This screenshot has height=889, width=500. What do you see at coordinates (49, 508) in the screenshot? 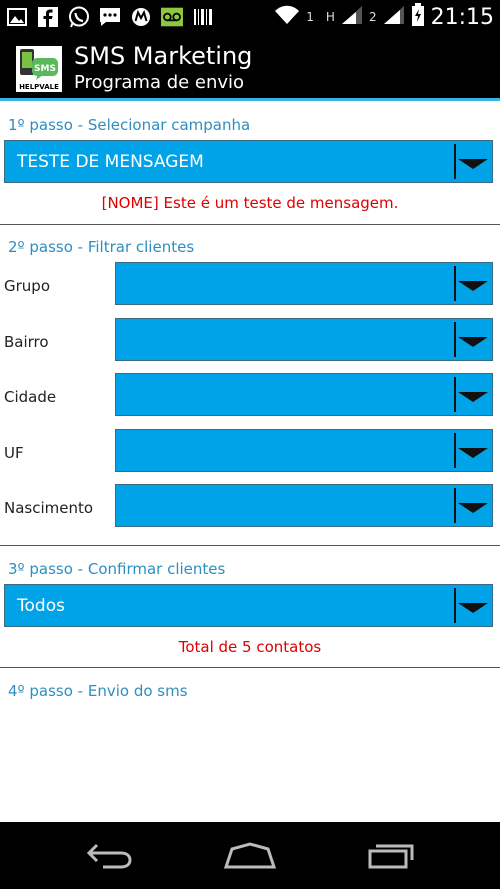
I see `filter-label-nascimento: Nascimento` at bounding box center [49, 508].